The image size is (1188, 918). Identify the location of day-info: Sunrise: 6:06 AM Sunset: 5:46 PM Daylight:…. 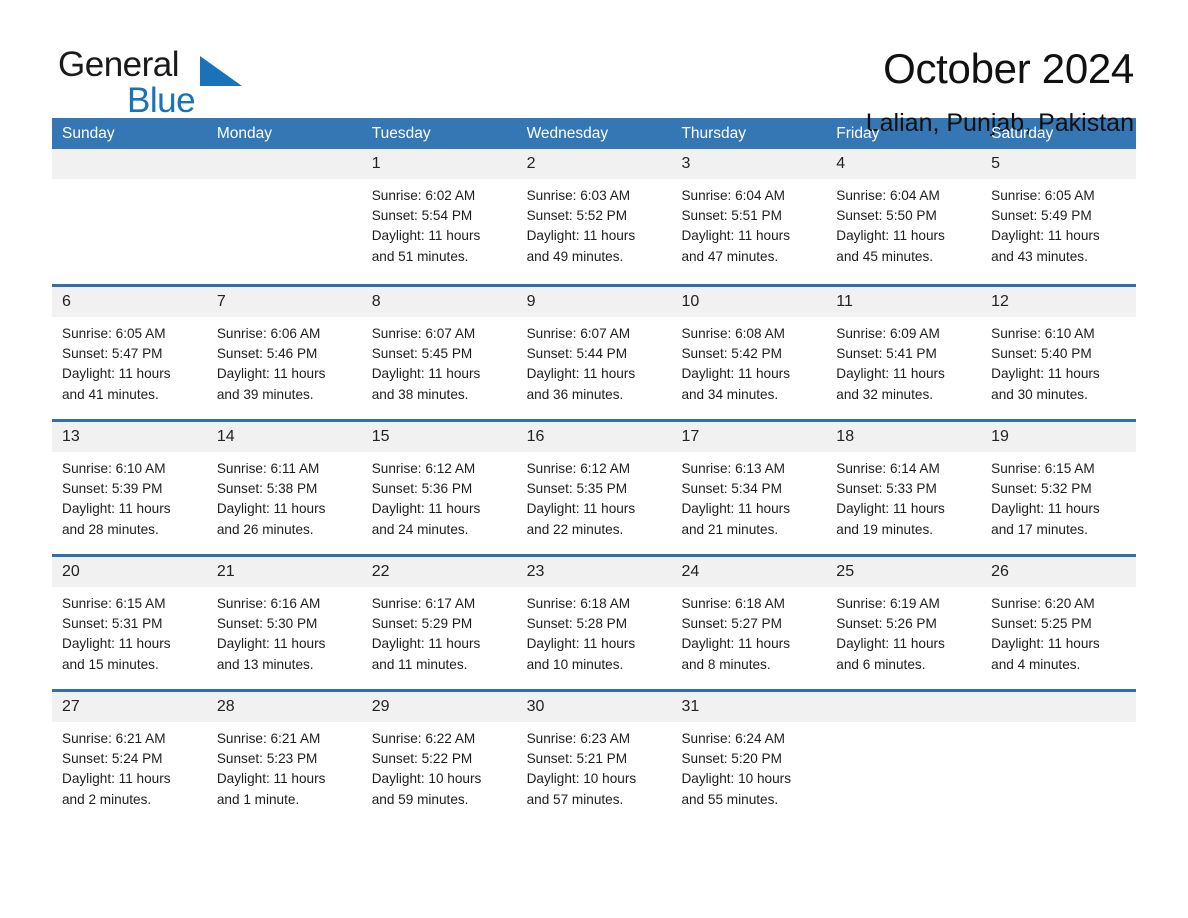
(284, 361).